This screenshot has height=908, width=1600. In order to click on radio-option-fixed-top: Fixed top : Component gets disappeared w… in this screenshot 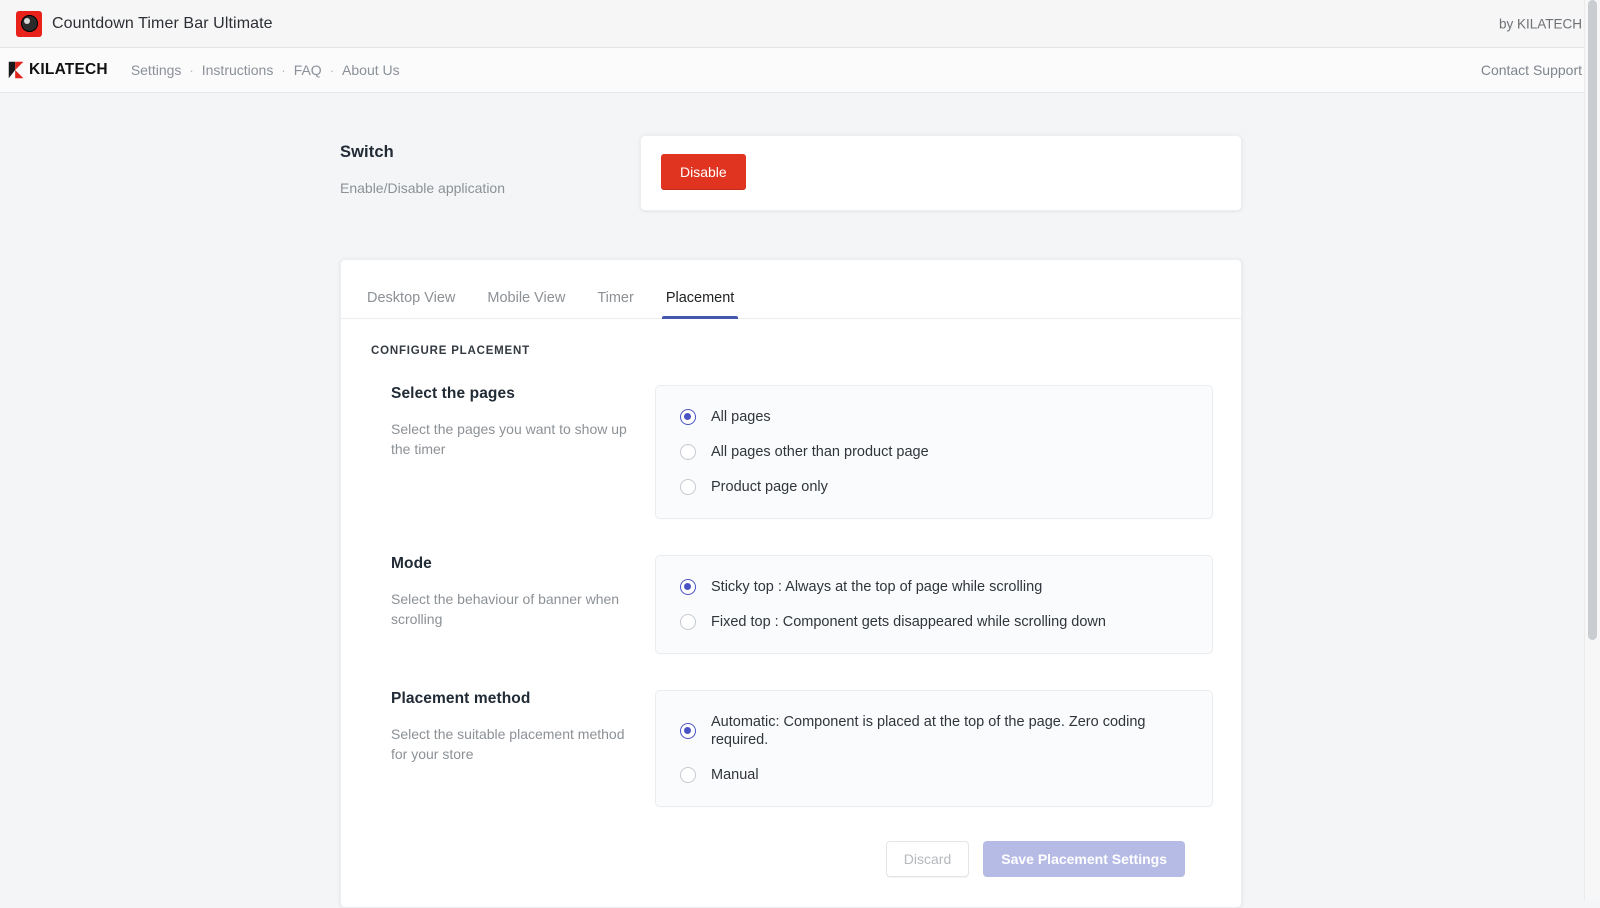, I will do `click(934, 622)`.